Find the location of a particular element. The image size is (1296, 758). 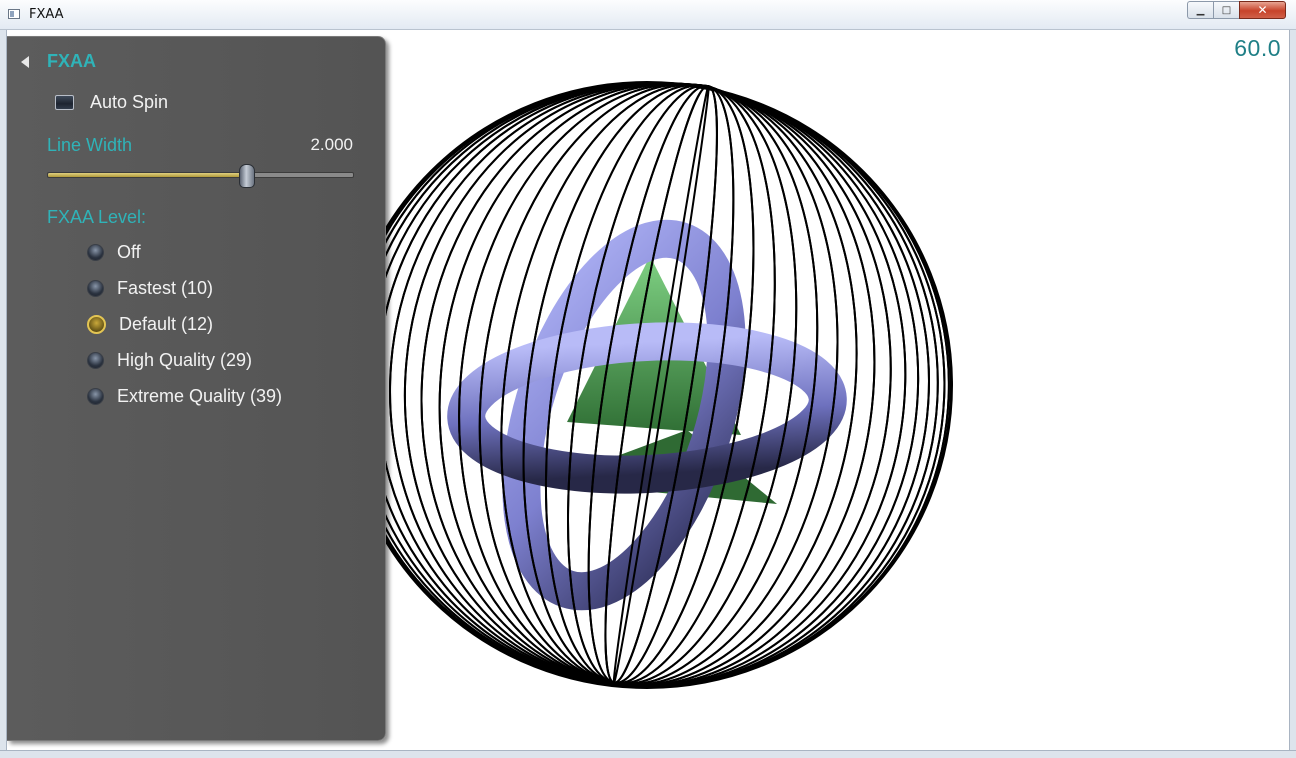

fxaa-option-high-quality: High Quality (29) is located at coordinates (184, 360).